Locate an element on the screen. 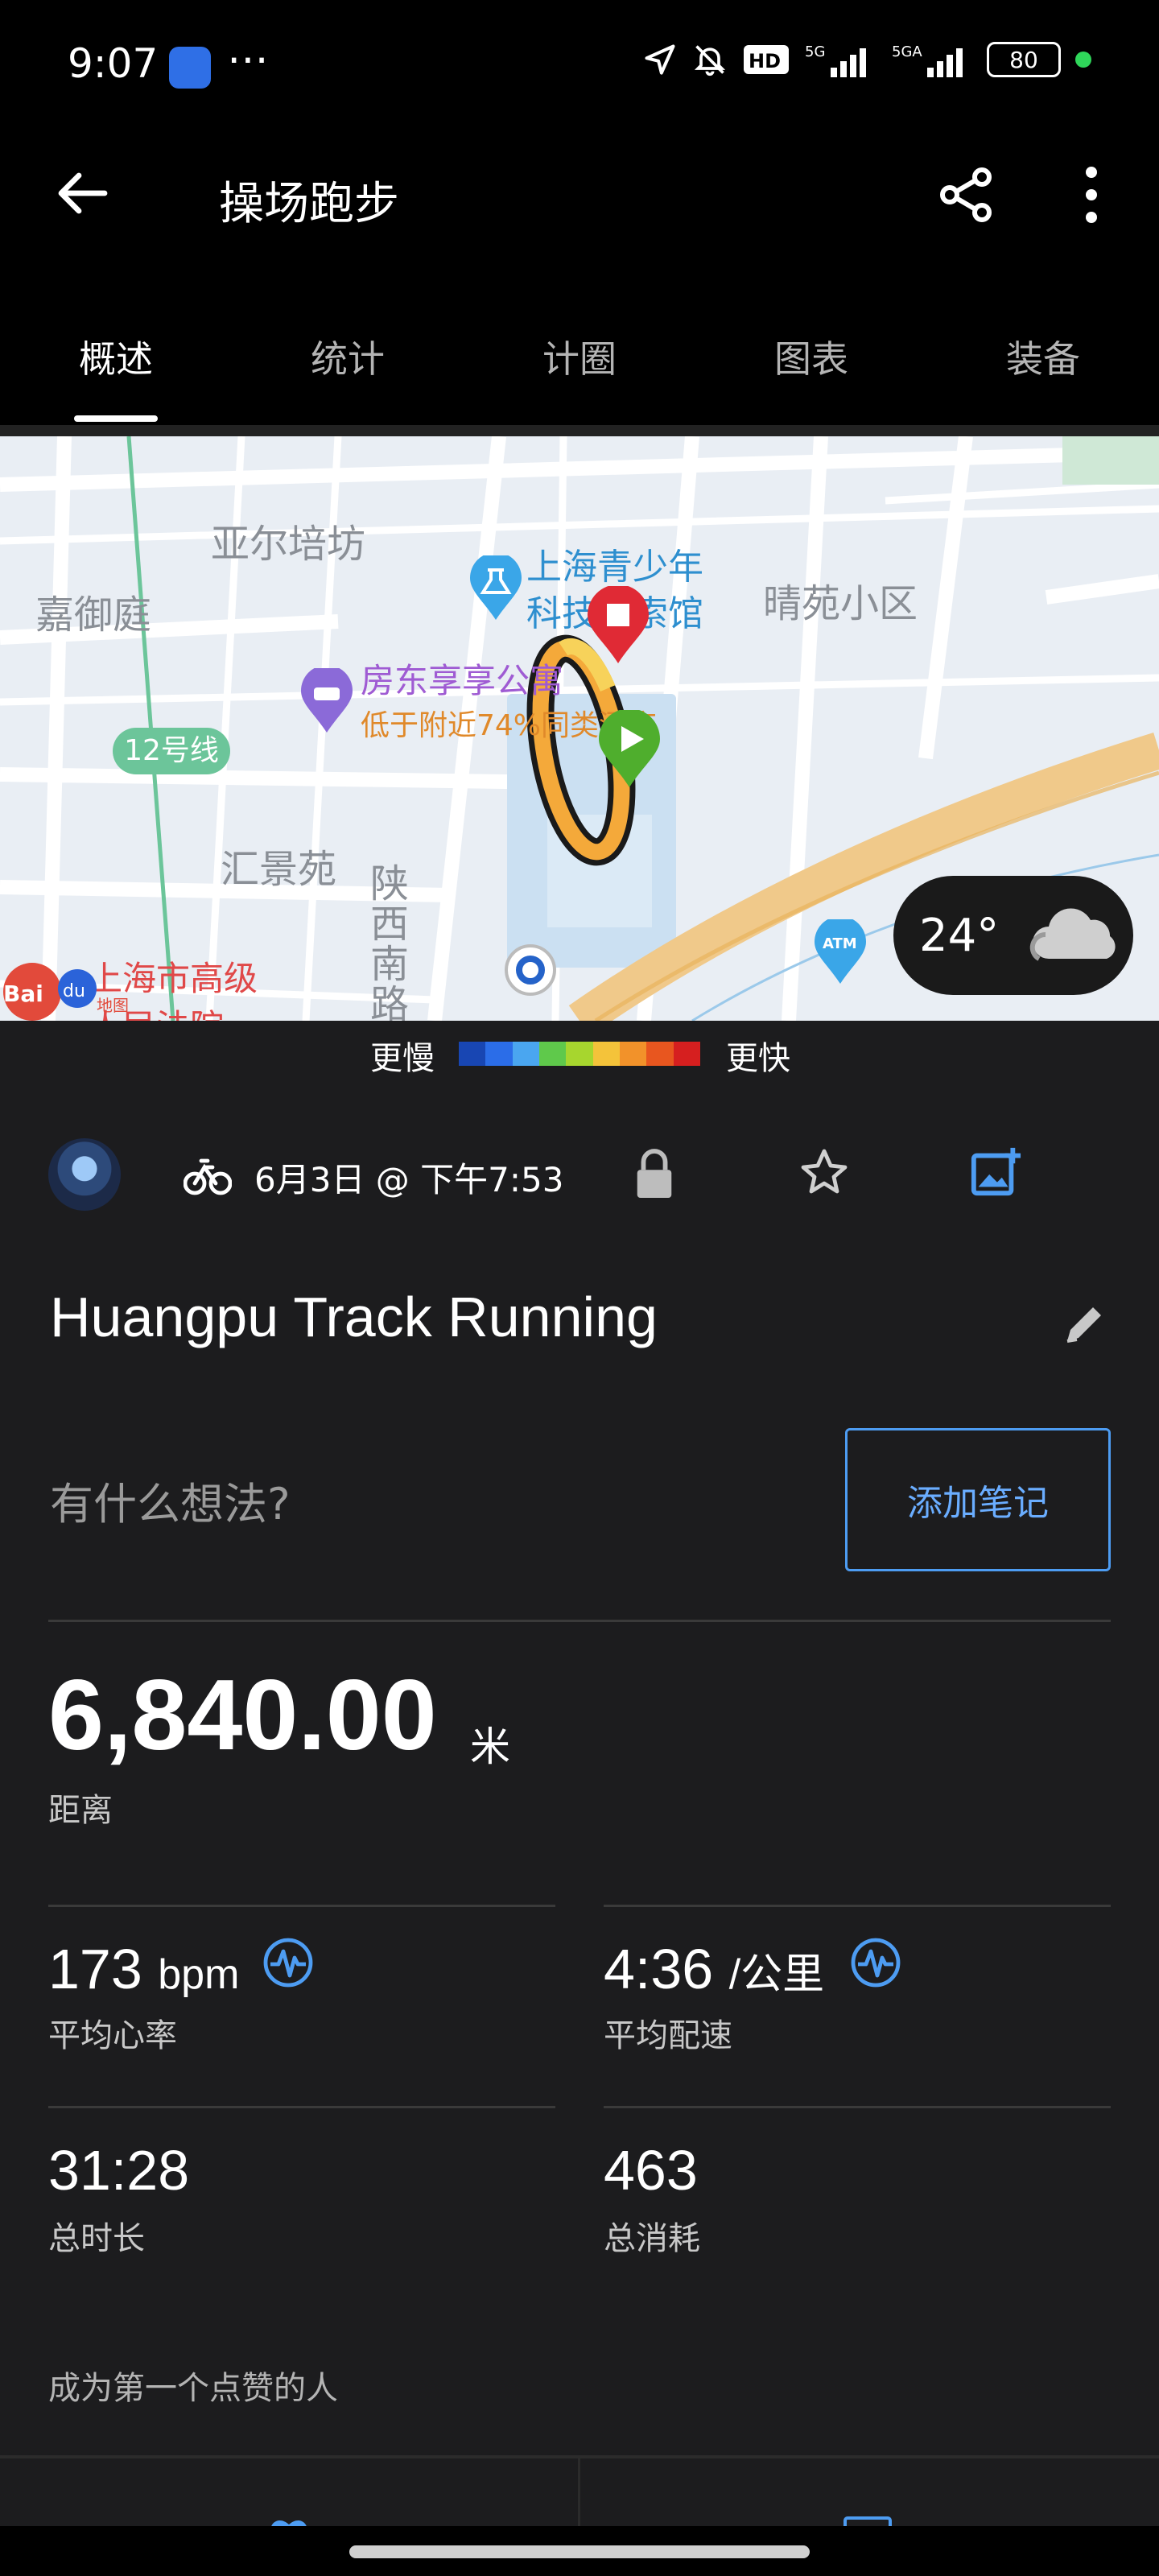  more-notifications-icon: ⋯ is located at coordinates (248, 59).